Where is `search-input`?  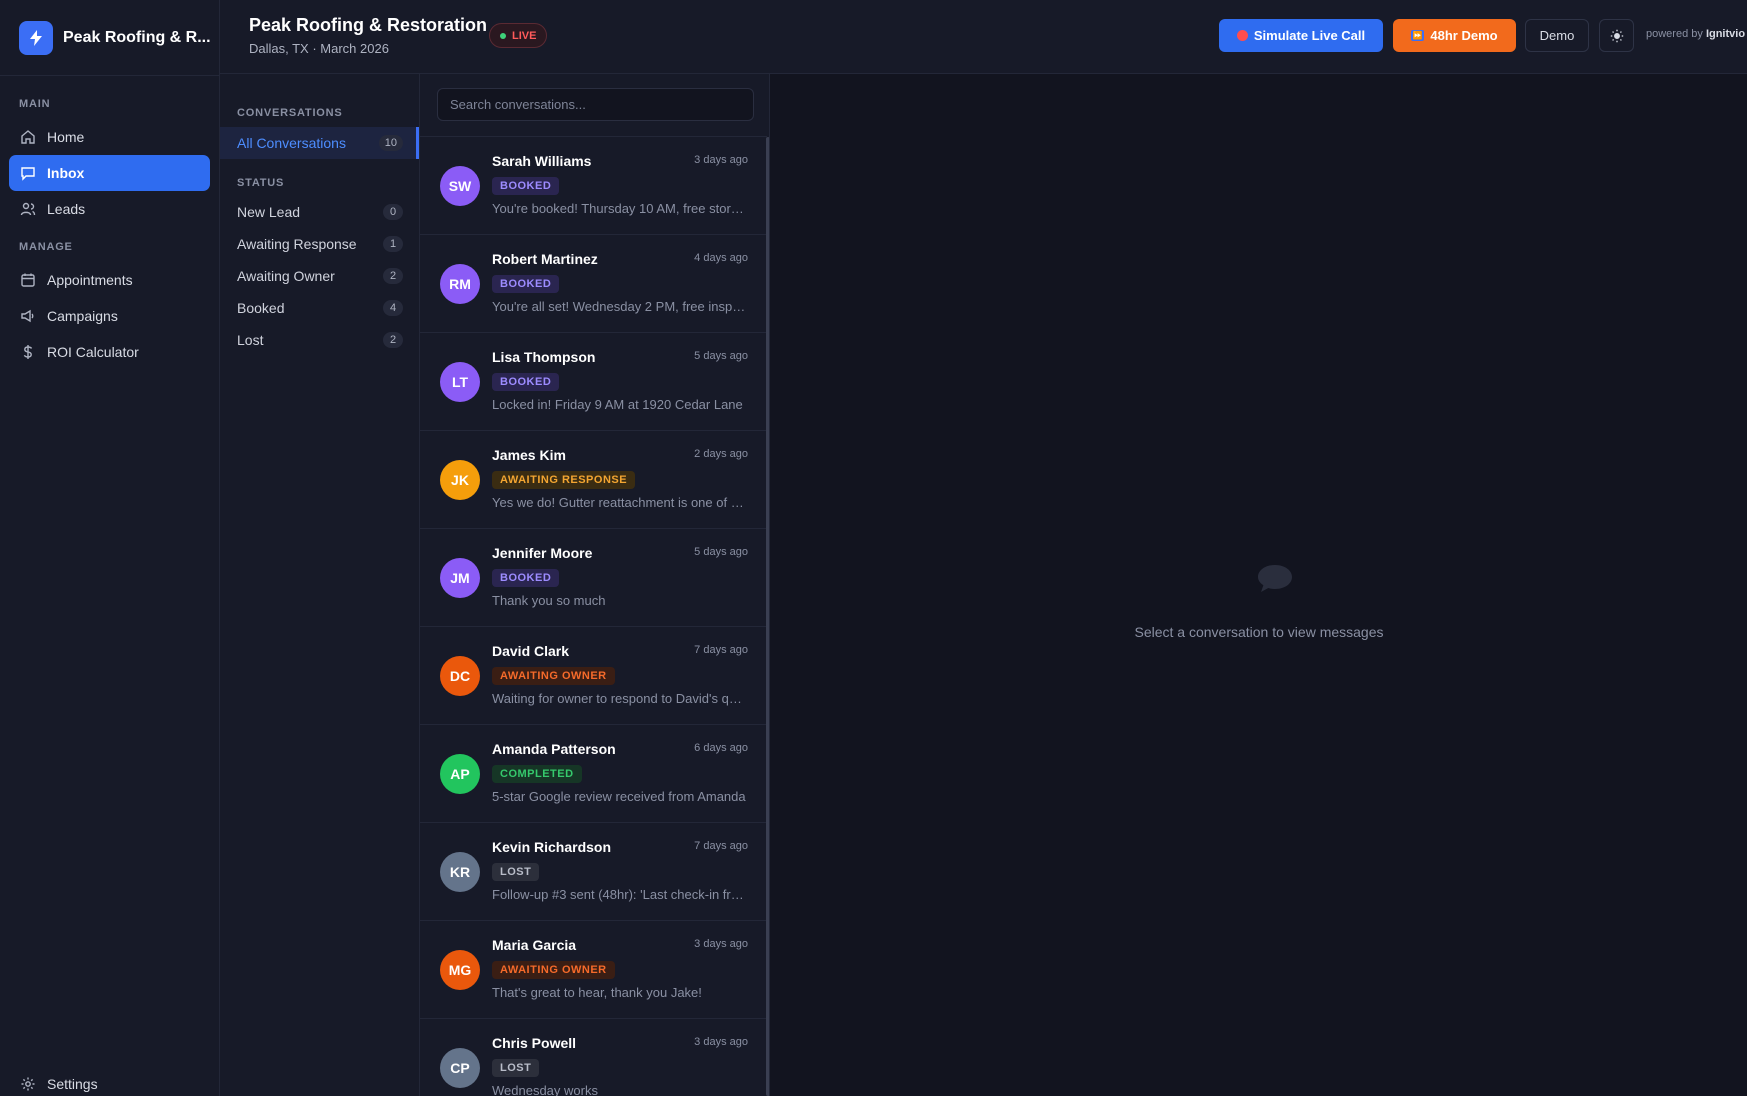 search-input is located at coordinates (595, 104).